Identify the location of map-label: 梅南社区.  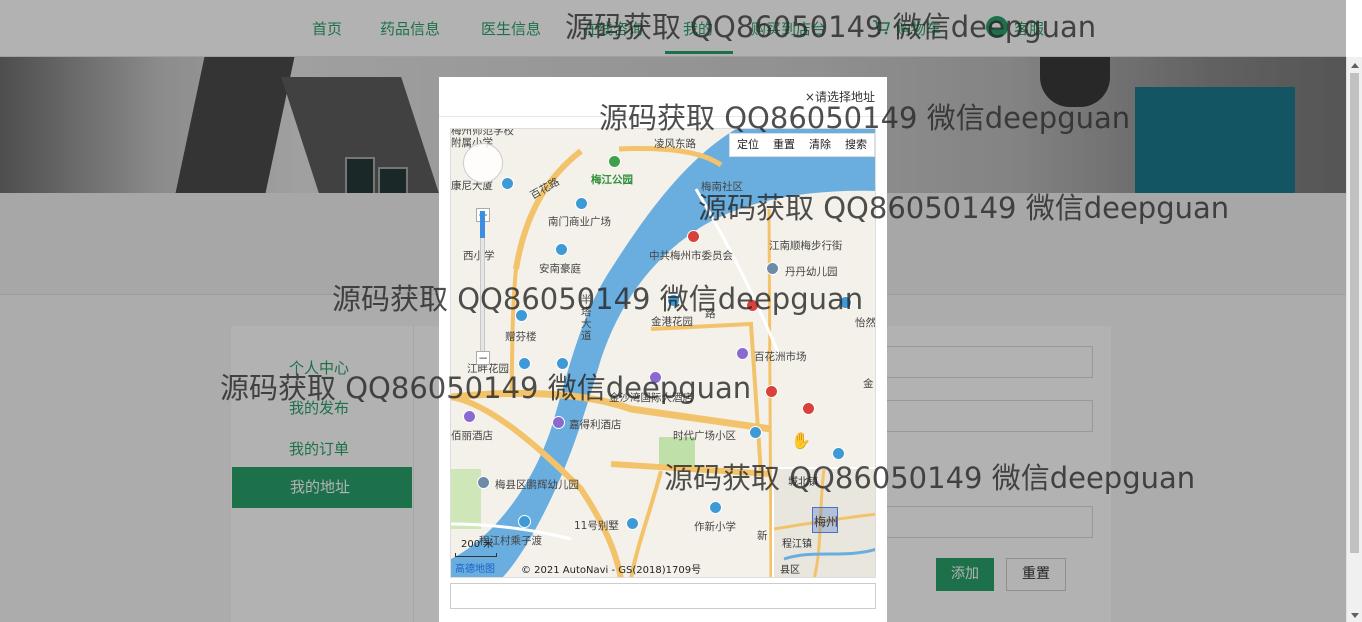
(722, 187).